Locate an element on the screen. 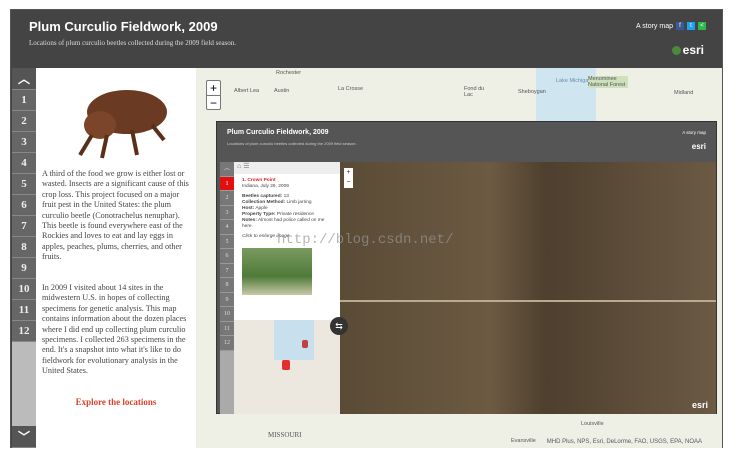  inset-nav-item: 5 is located at coordinates (227, 241).